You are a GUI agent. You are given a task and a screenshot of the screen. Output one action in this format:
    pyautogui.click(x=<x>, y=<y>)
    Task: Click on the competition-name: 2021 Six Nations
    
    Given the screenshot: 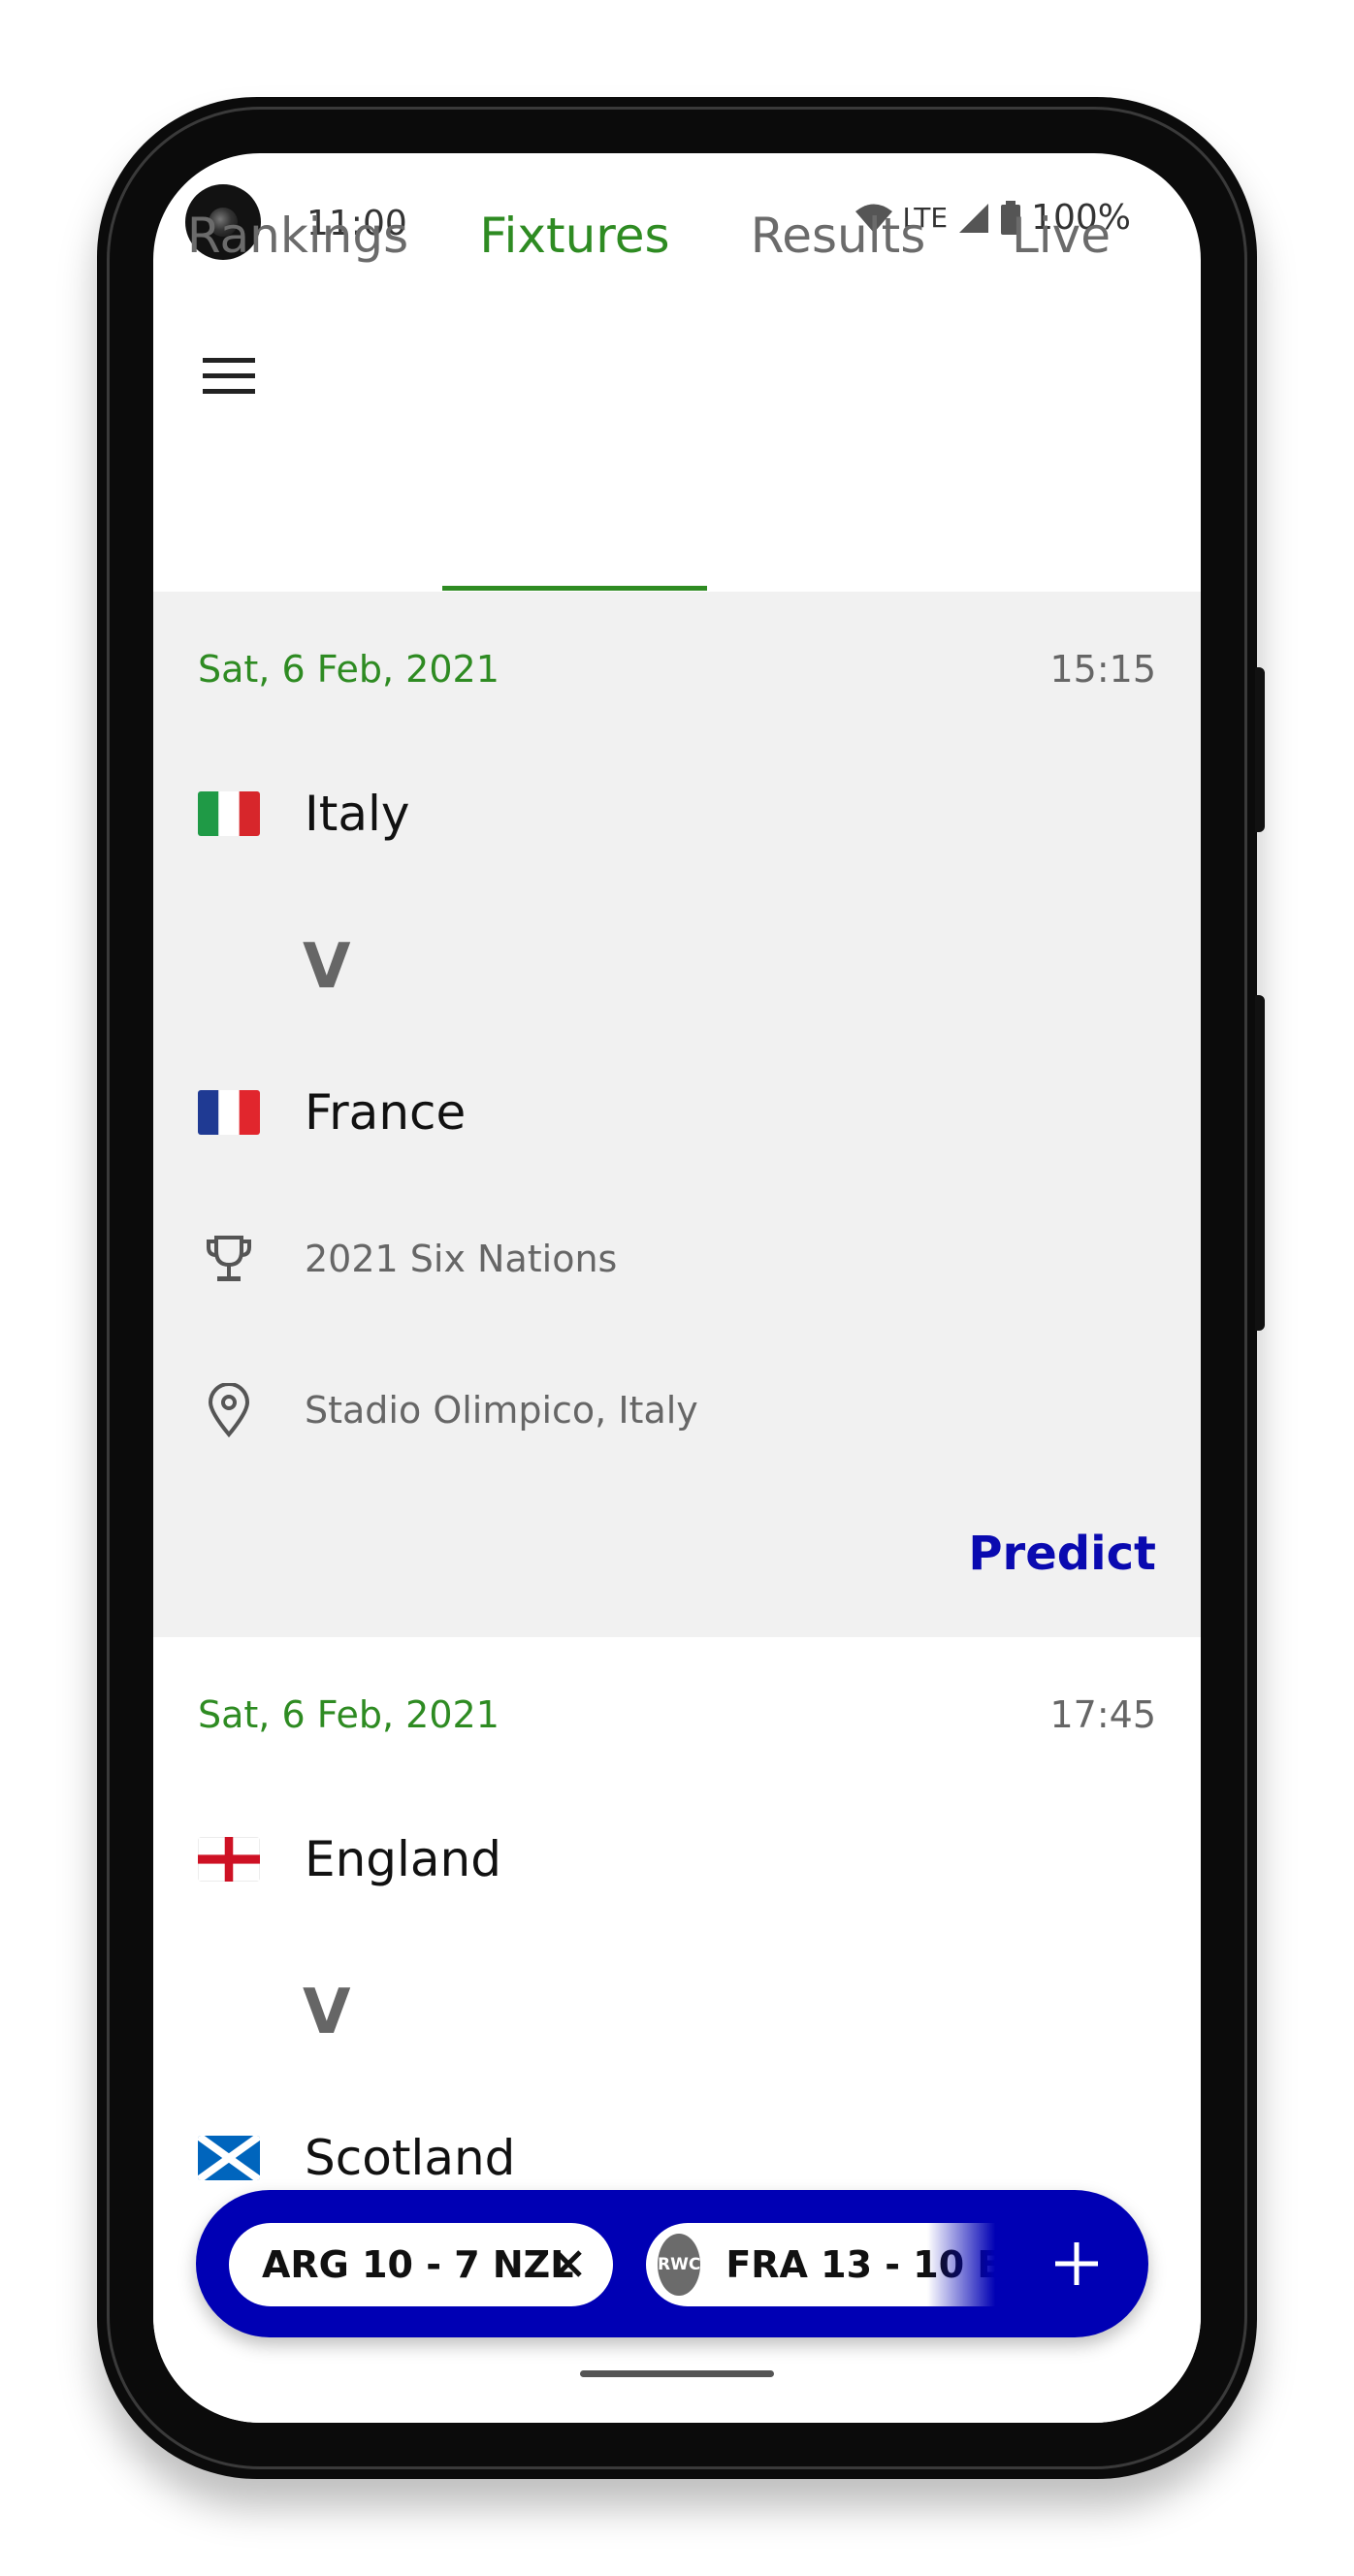 What is the action you would take?
    pyautogui.click(x=461, y=1259)
    